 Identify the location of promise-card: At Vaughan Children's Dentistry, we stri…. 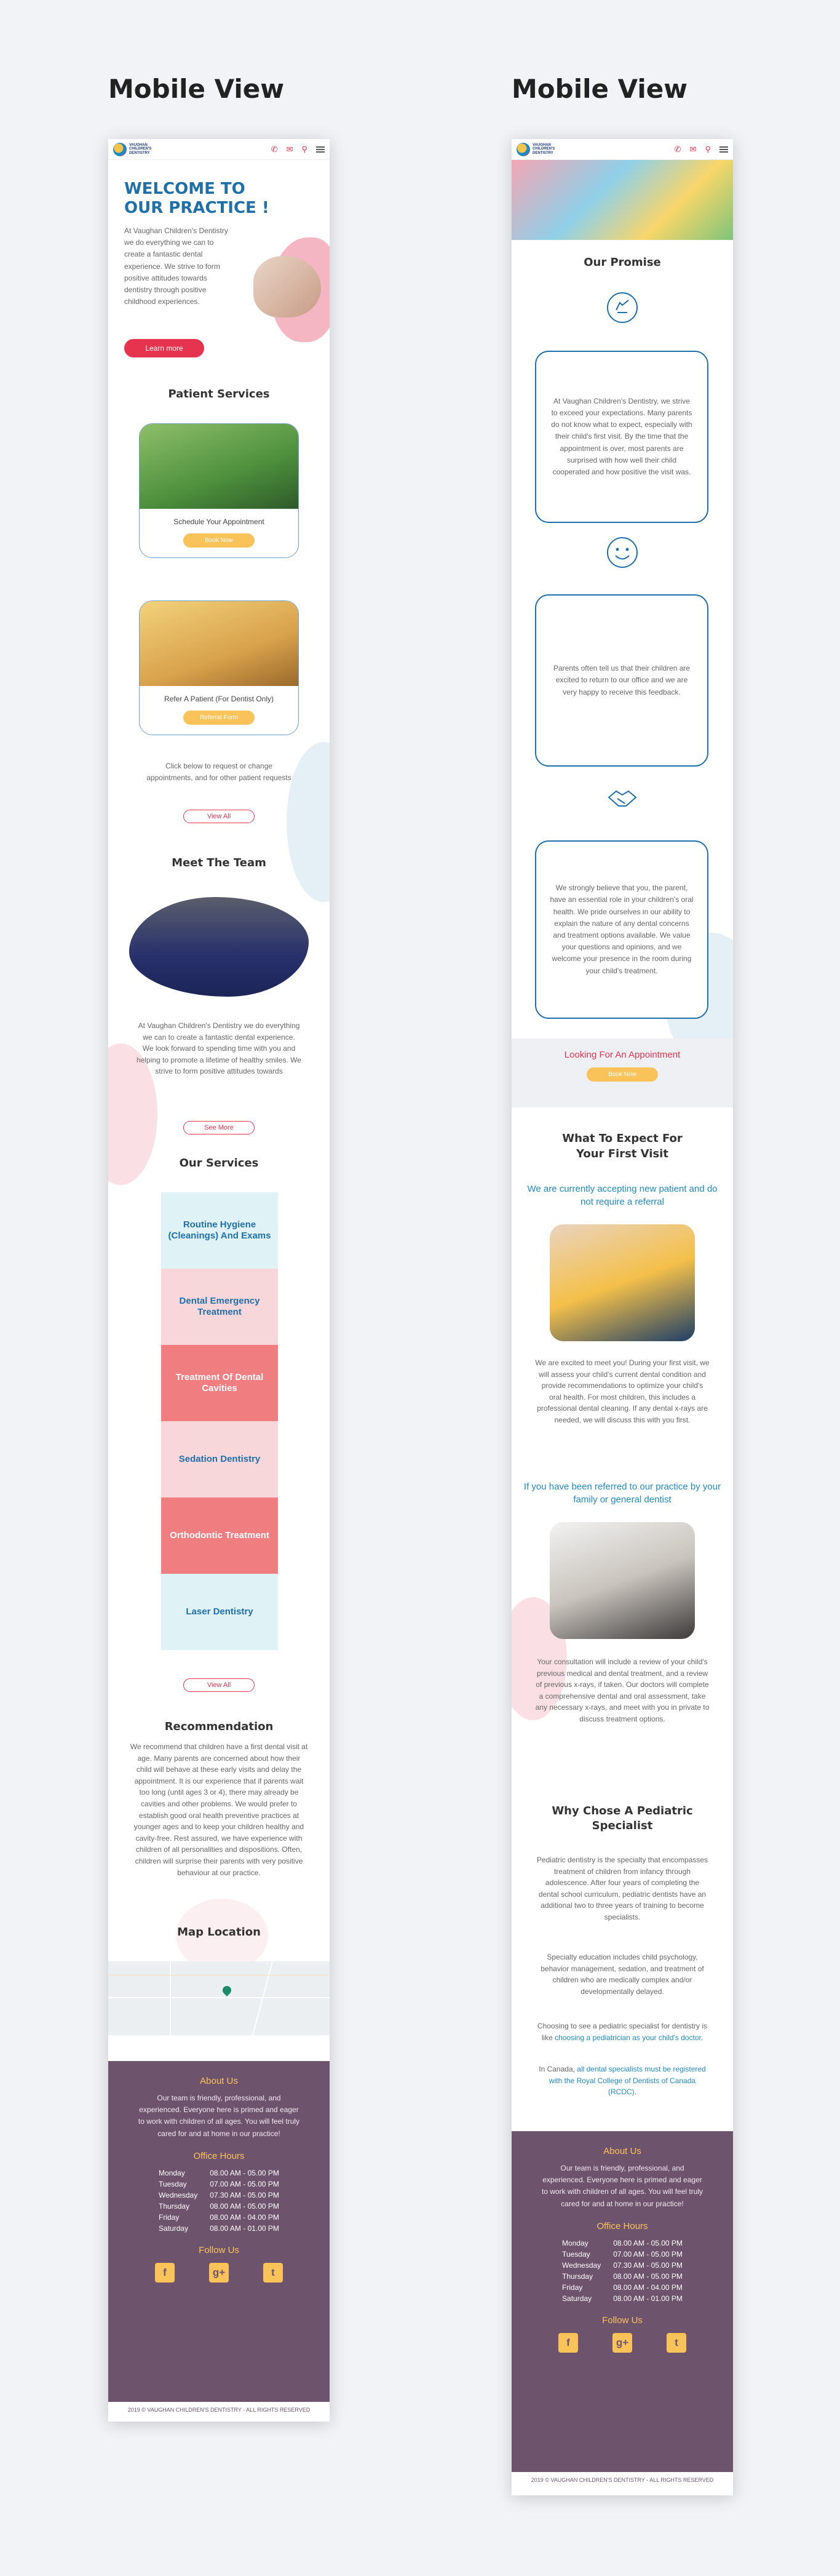
(621, 437).